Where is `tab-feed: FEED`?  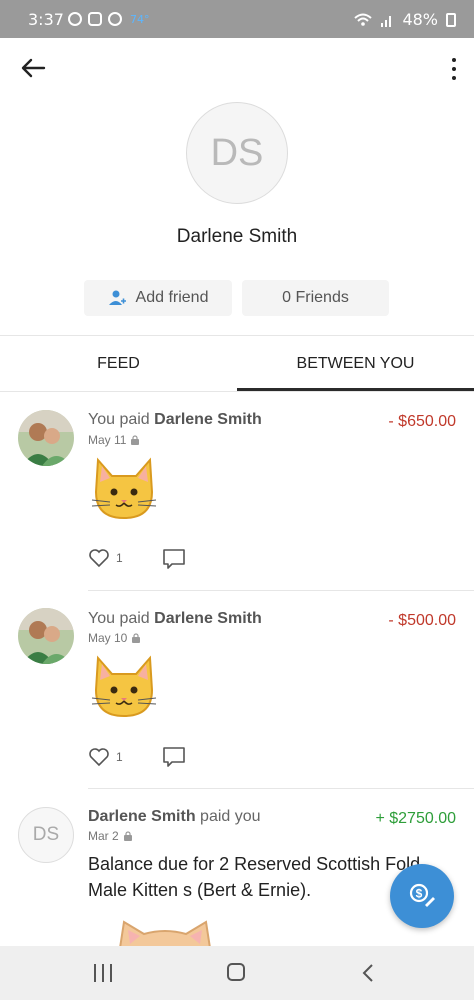 tab-feed: FEED is located at coordinates (118, 364).